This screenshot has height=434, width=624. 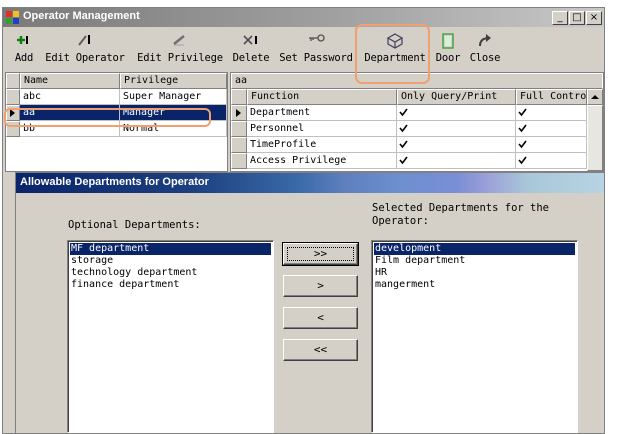 What do you see at coordinates (316, 41) in the screenshot?
I see `key-icon` at bounding box center [316, 41].